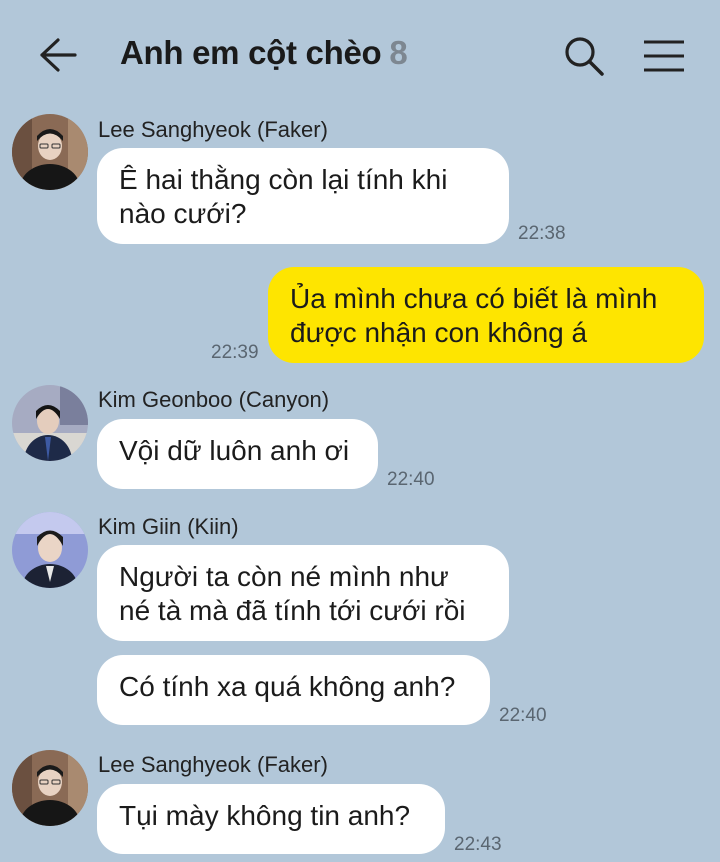  I want to click on message-line: Người ta còn né mình như, so click(284, 576).